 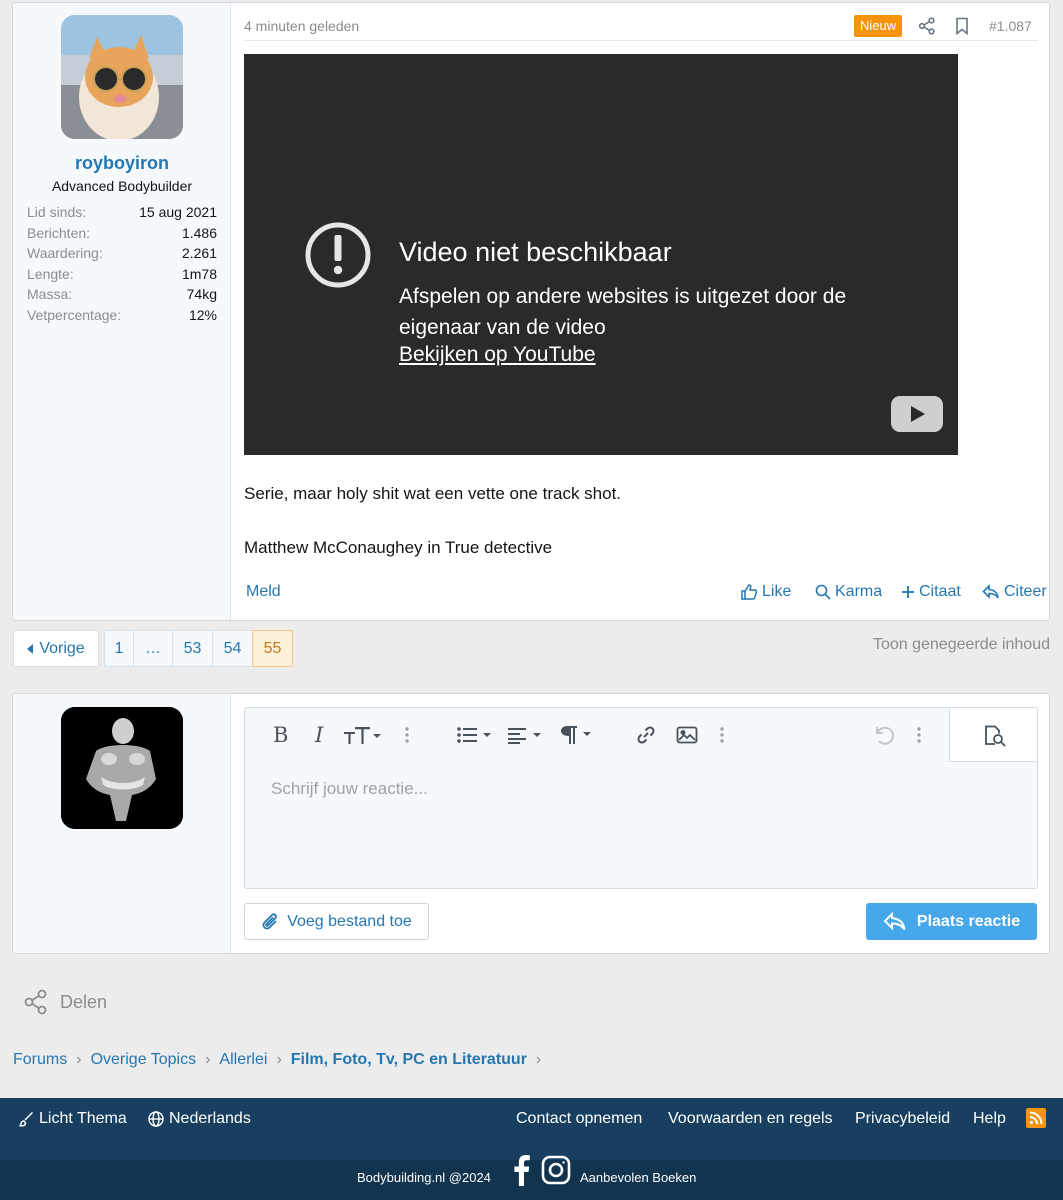 What do you see at coordinates (989, 1119) in the screenshot?
I see `footer-link-help: Help` at bounding box center [989, 1119].